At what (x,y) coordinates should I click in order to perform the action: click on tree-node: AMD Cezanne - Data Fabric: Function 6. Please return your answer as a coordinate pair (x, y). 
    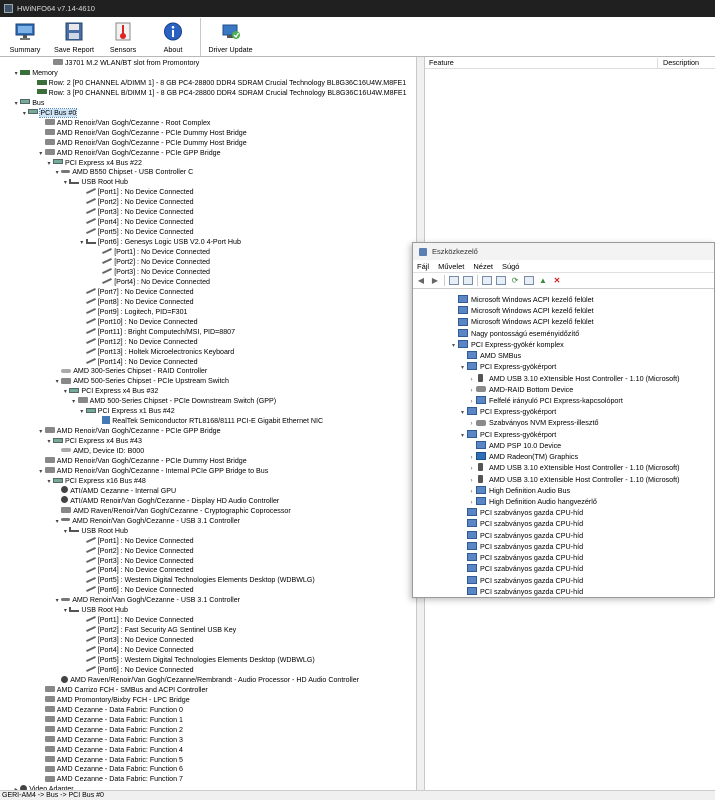
    Looking at the image, I should click on (110, 769).